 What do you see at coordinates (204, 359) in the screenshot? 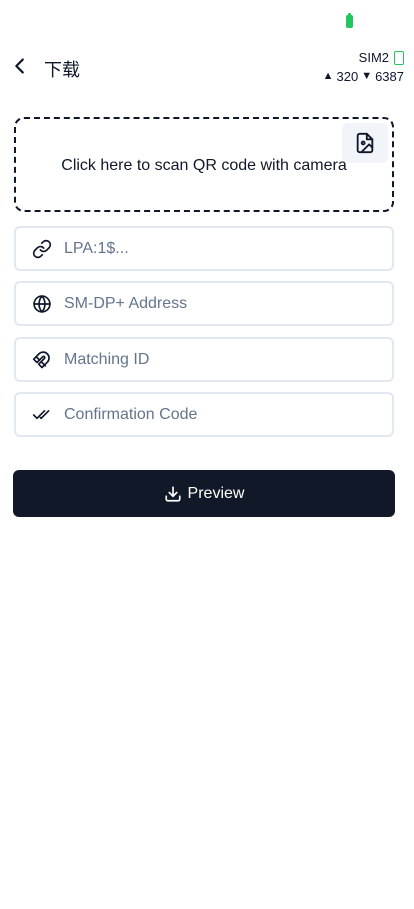
I see `matching-id-field: Matching ID` at bounding box center [204, 359].